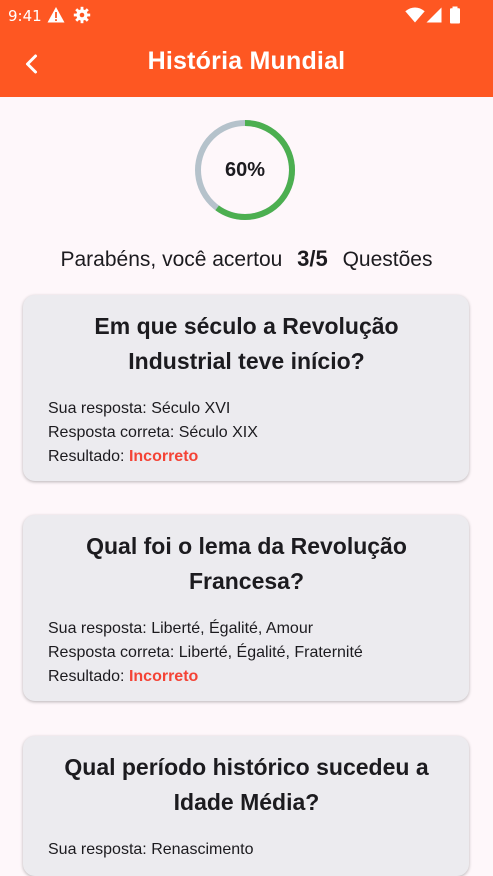 This screenshot has width=493, height=876. I want to click on score-summary: Parabéns, você acertou 3/5 Questões, so click(246, 259).